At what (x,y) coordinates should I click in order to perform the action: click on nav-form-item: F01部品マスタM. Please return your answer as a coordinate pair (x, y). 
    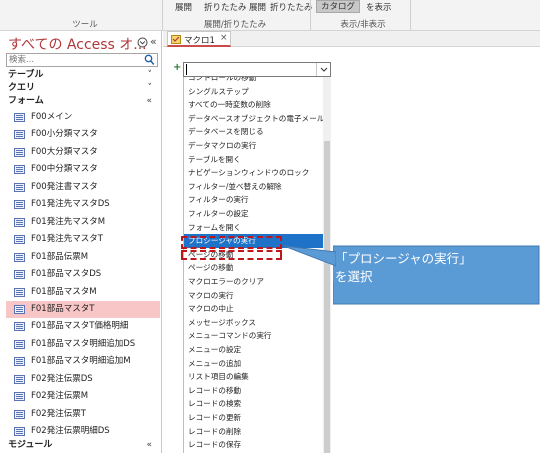
    Looking at the image, I should click on (83, 292).